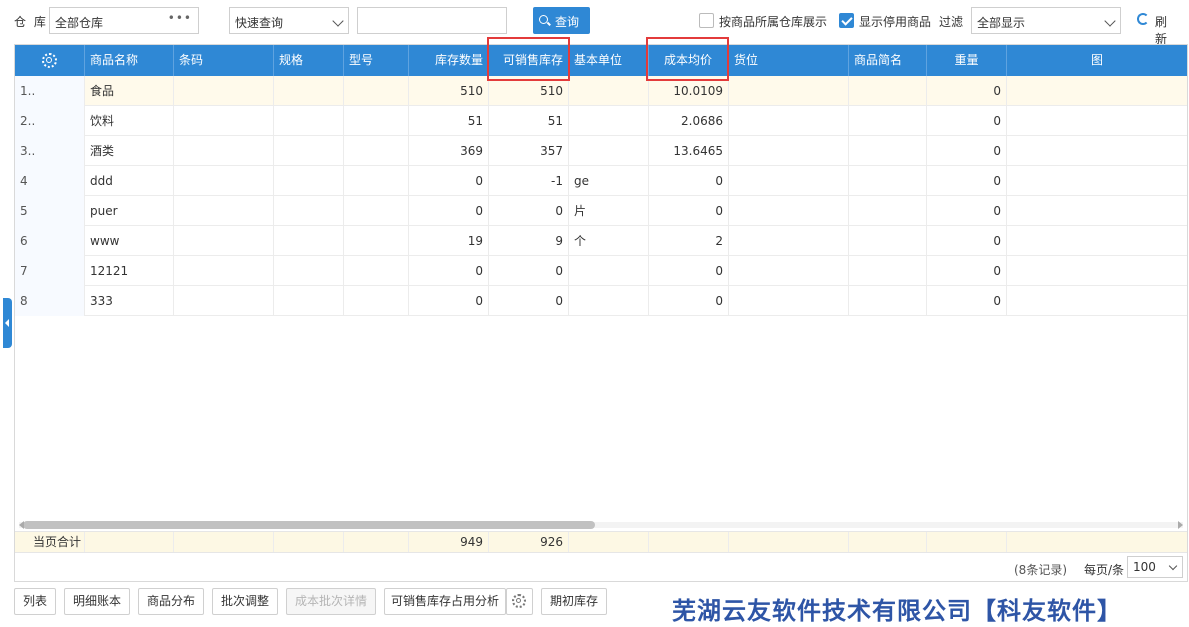  I want to click on filter-select: 全部显示, so click(1046, 20).